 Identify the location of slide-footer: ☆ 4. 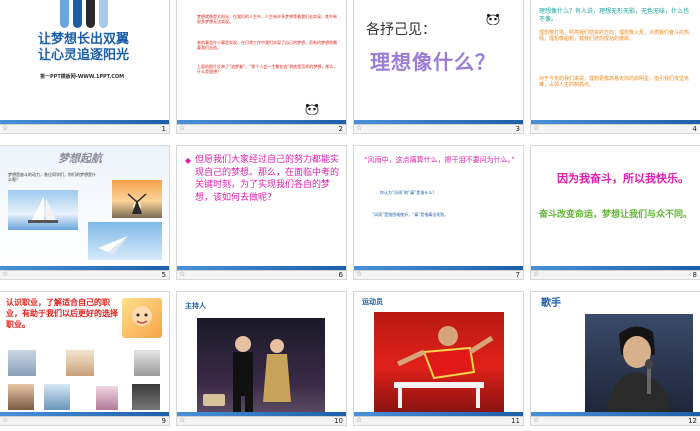
(615, 128).